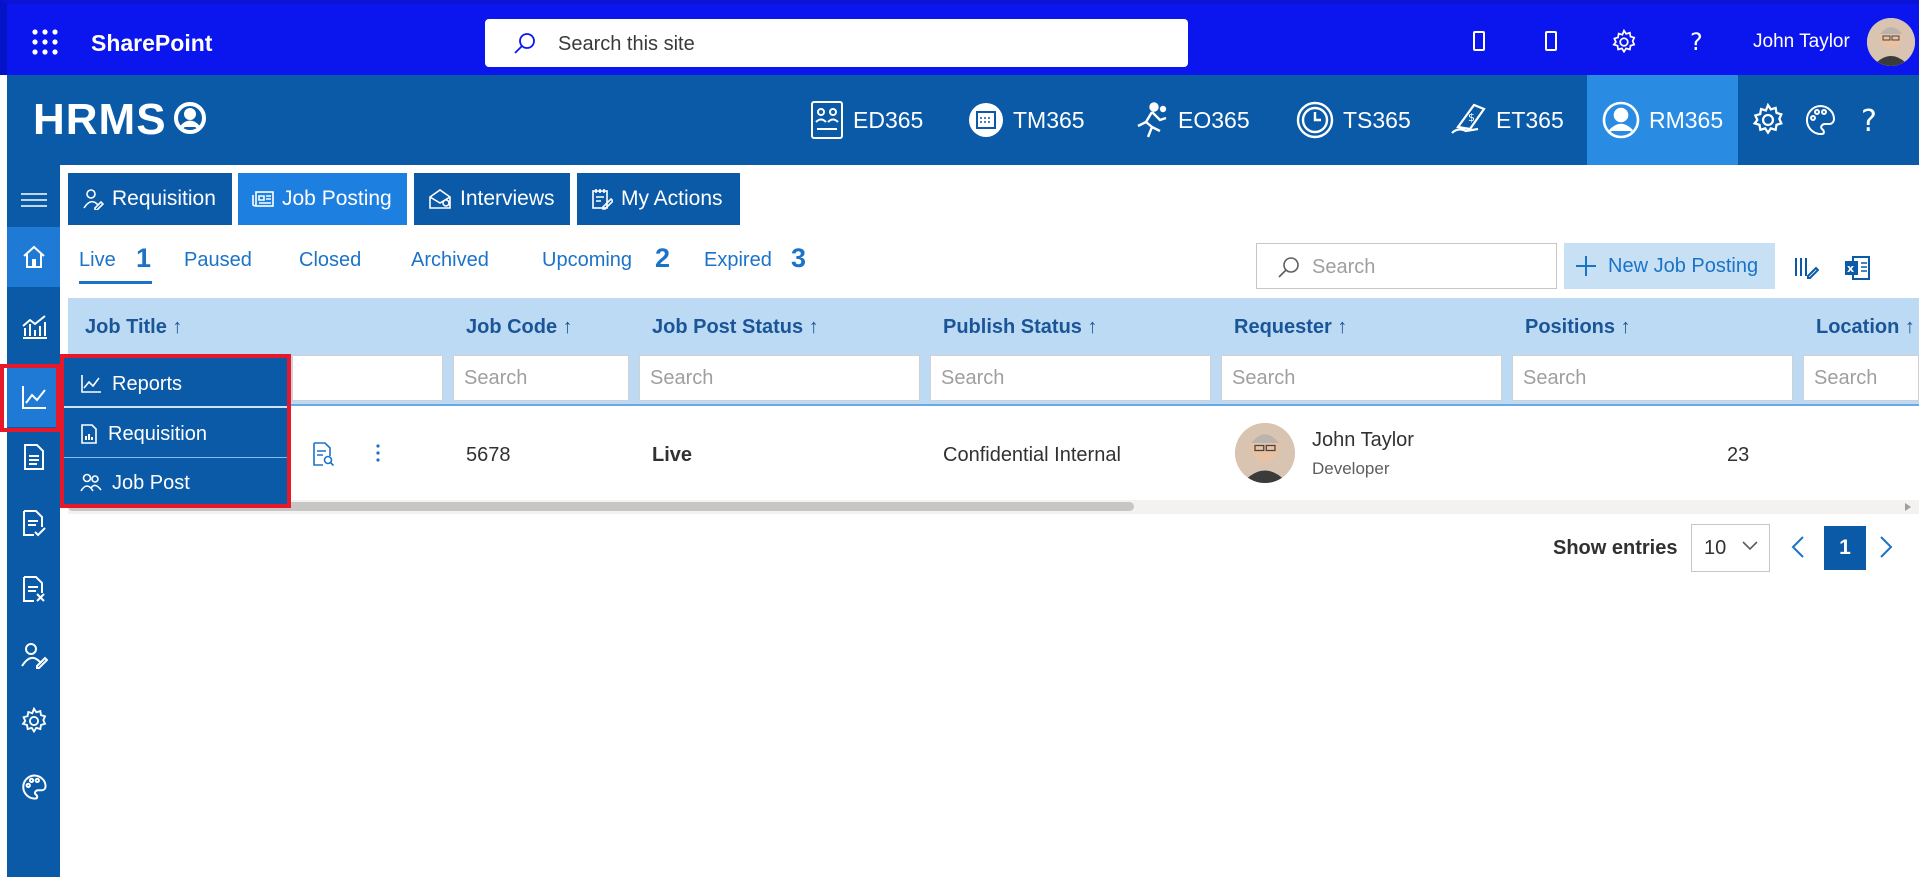  I want to click on tab-label: My Actions, so click(672, 198).